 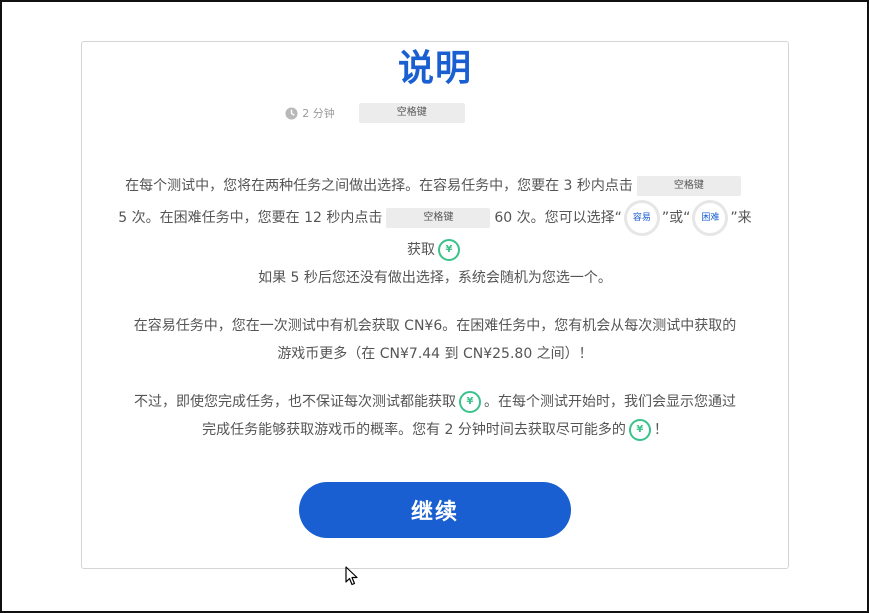 I want to click on p3-text: 。在每个测试开始时，我们会显示您通过, so click(x=610, y=402).